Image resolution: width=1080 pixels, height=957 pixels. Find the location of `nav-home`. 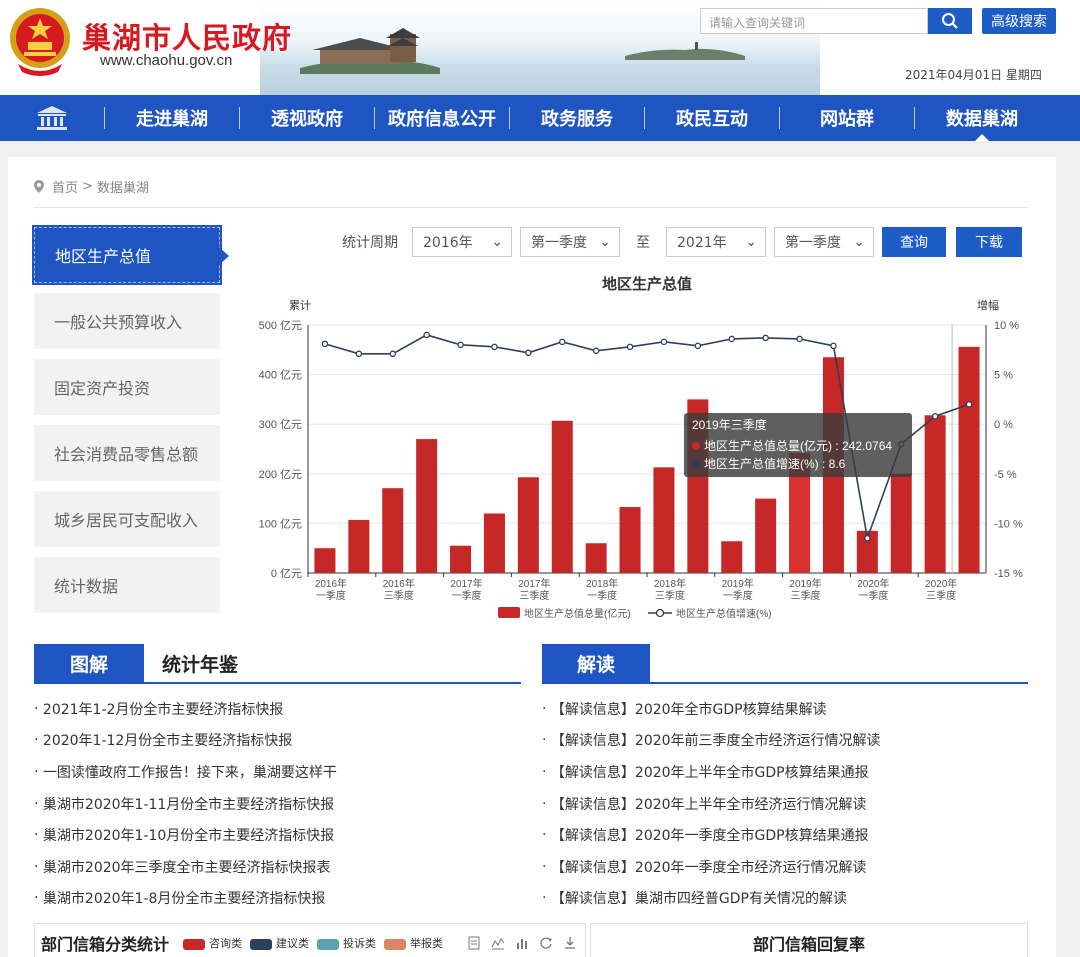

nav-home is located at coordinates (52, 118).